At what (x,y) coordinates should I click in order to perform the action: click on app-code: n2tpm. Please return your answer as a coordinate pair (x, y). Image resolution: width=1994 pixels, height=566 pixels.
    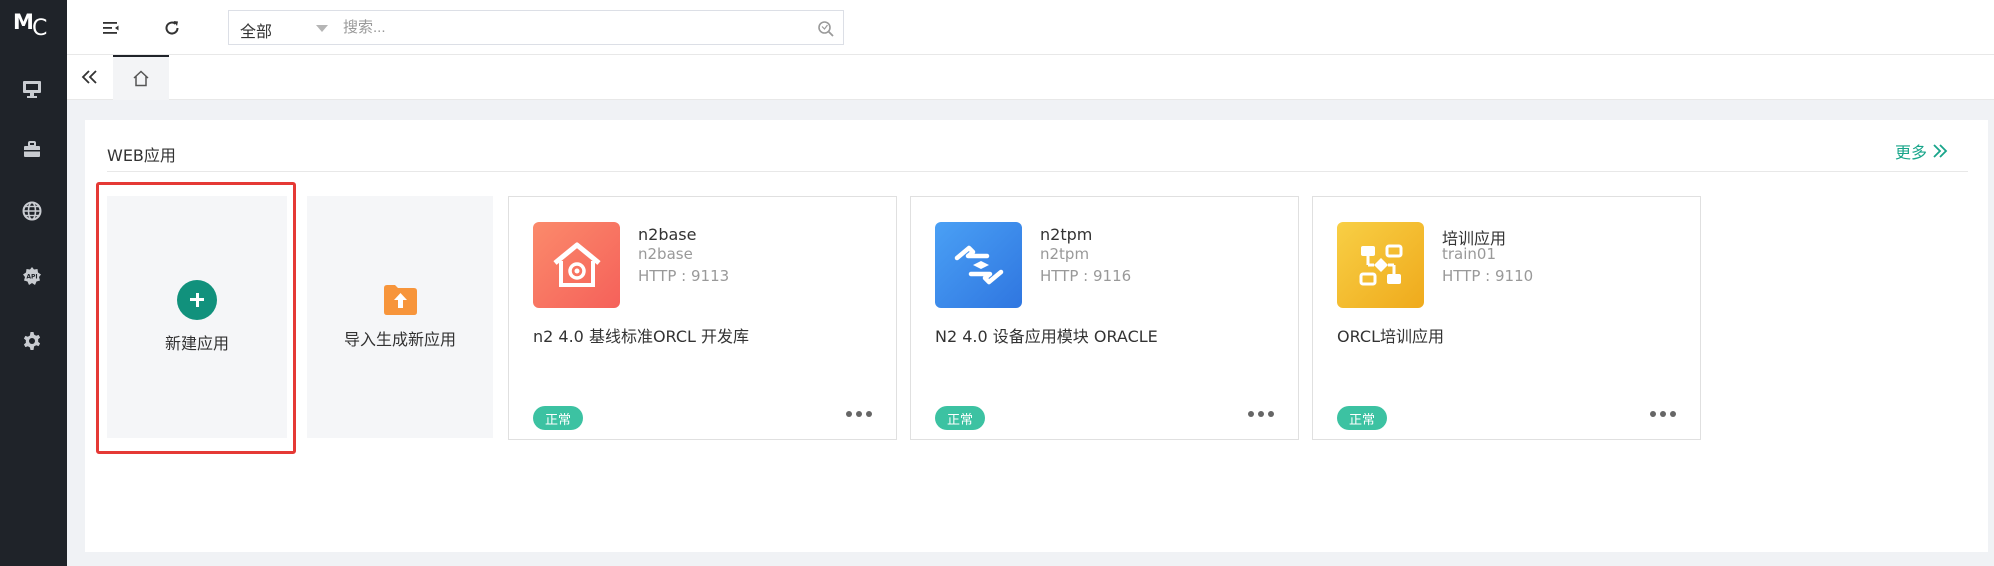
    Looking at the image, I should click on (1065, 254).